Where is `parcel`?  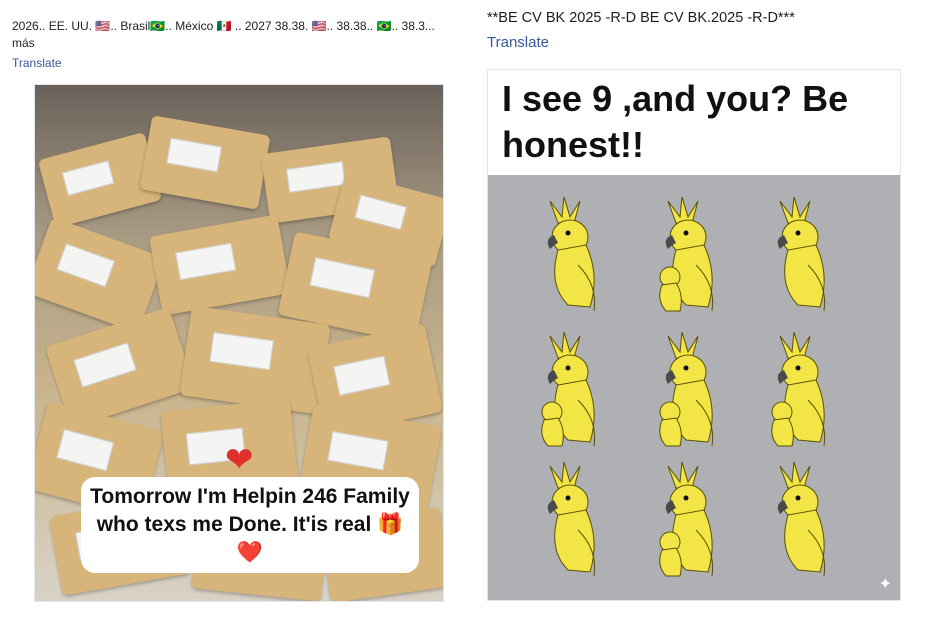 parcel is located at coordinates (255, 360).